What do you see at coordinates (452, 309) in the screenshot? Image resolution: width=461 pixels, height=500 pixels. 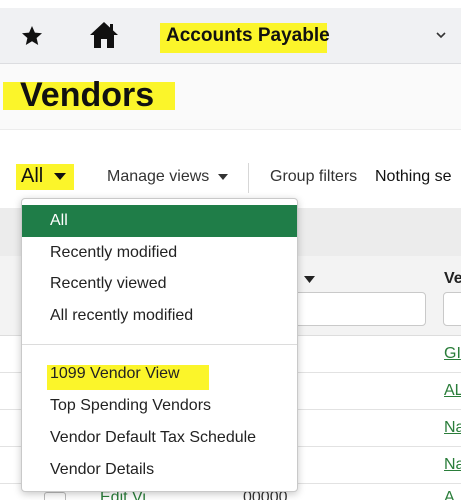 I see `column-filter-input` at bounding box center [452, 309].